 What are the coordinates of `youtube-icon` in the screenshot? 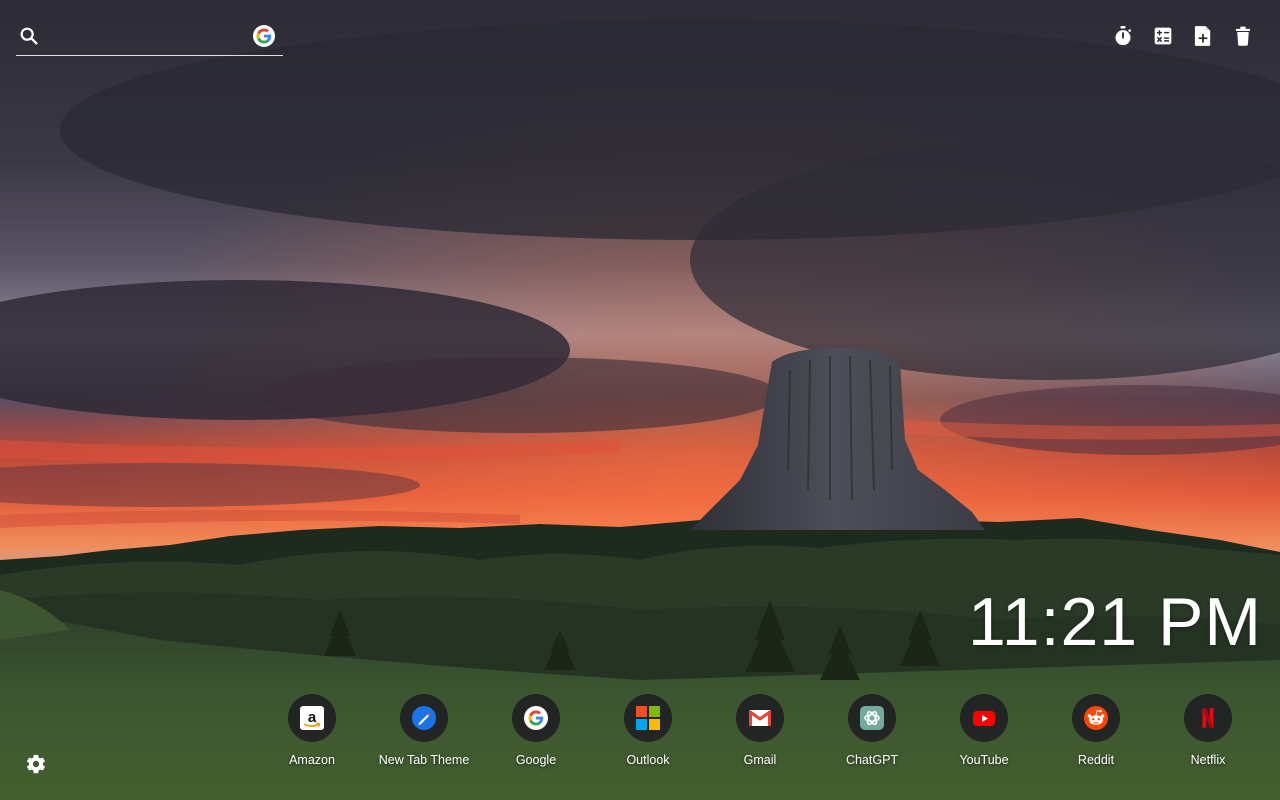 It's located at (984, 718).